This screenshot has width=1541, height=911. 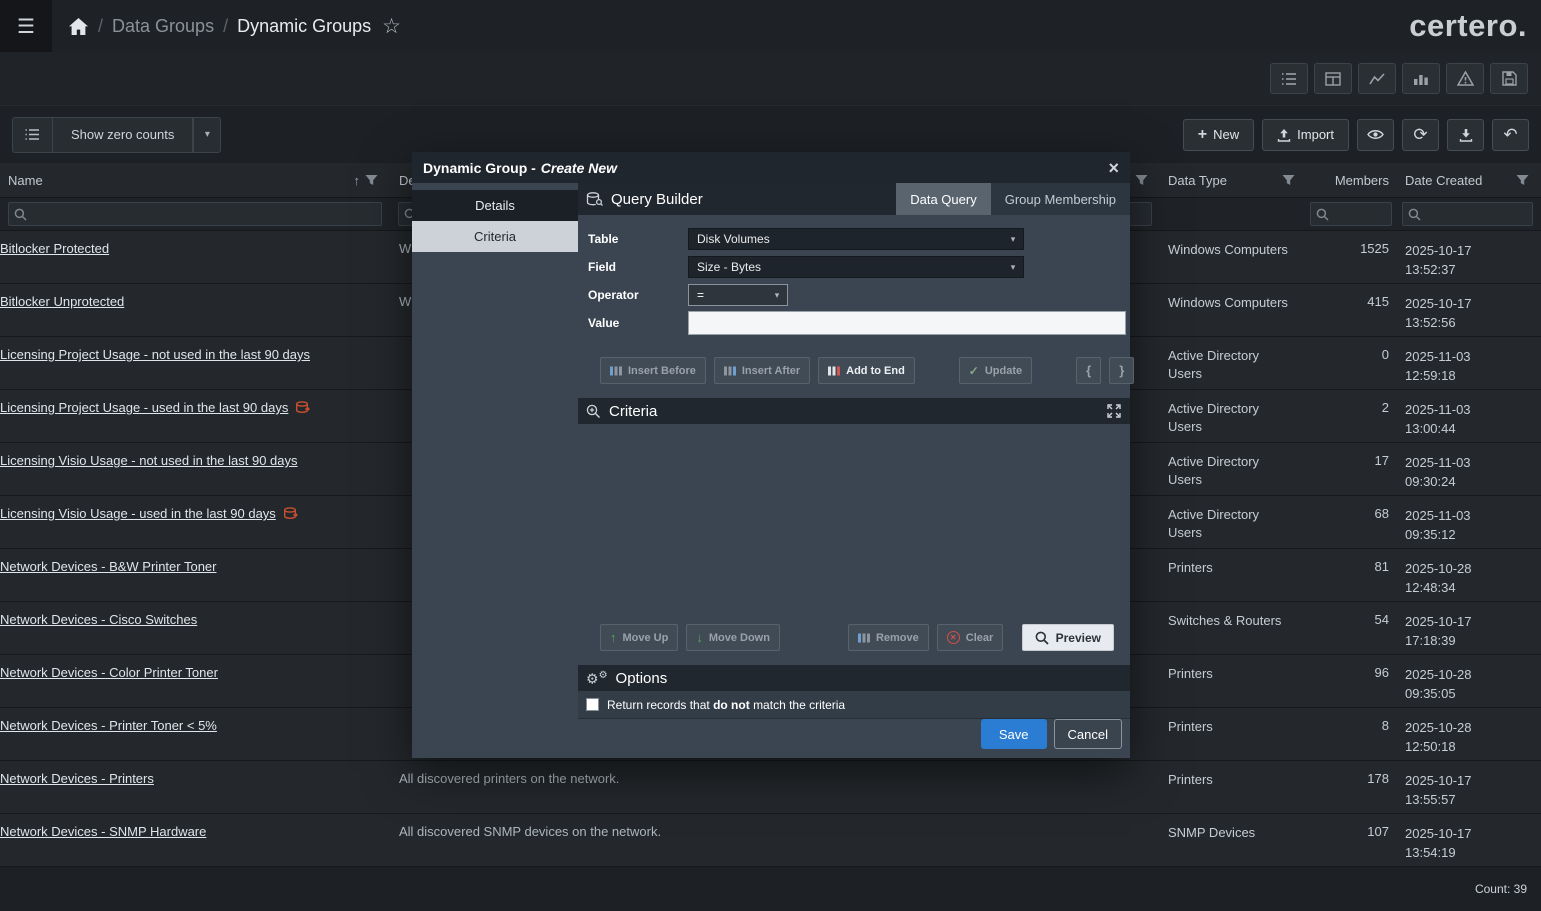 What do you see at coordinates (854, 678) in the screenshot?
I see `options-header: ⚙⚙ Options` at bounding box center [854, 678].